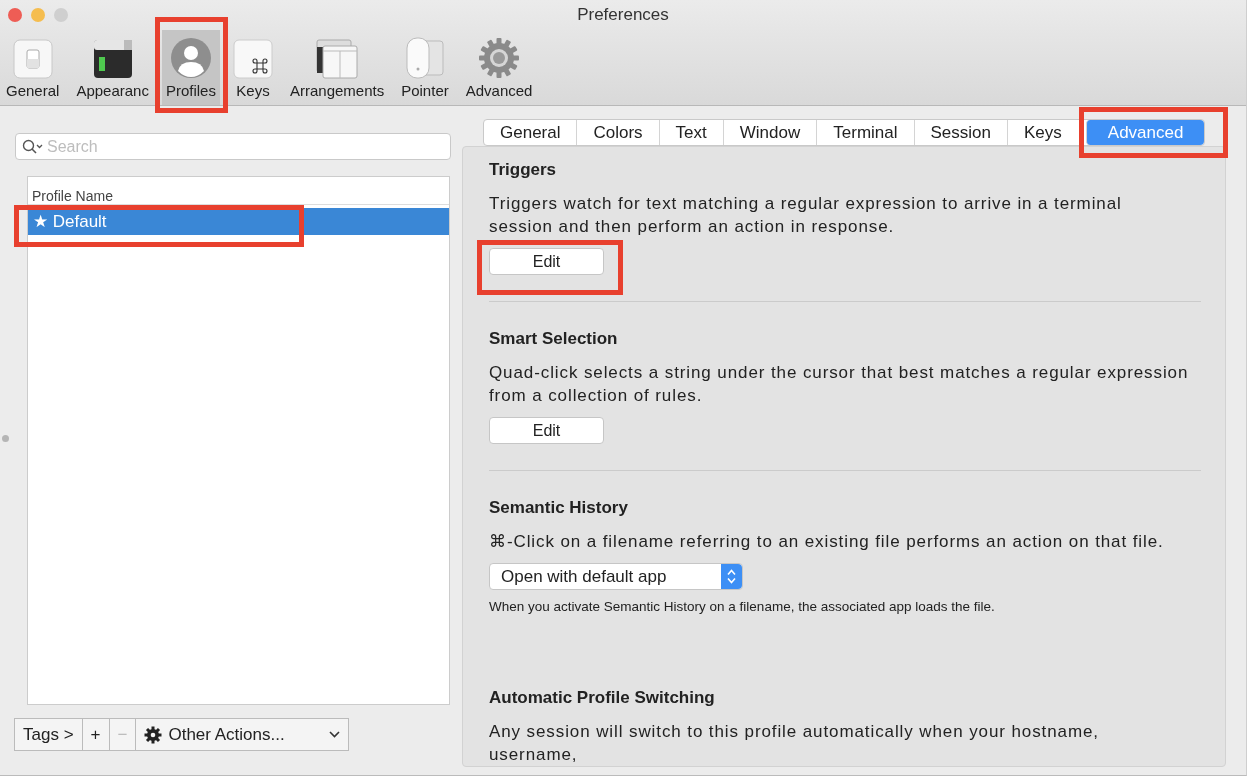  I want to click on tab: Terminal, so click(865, 132).